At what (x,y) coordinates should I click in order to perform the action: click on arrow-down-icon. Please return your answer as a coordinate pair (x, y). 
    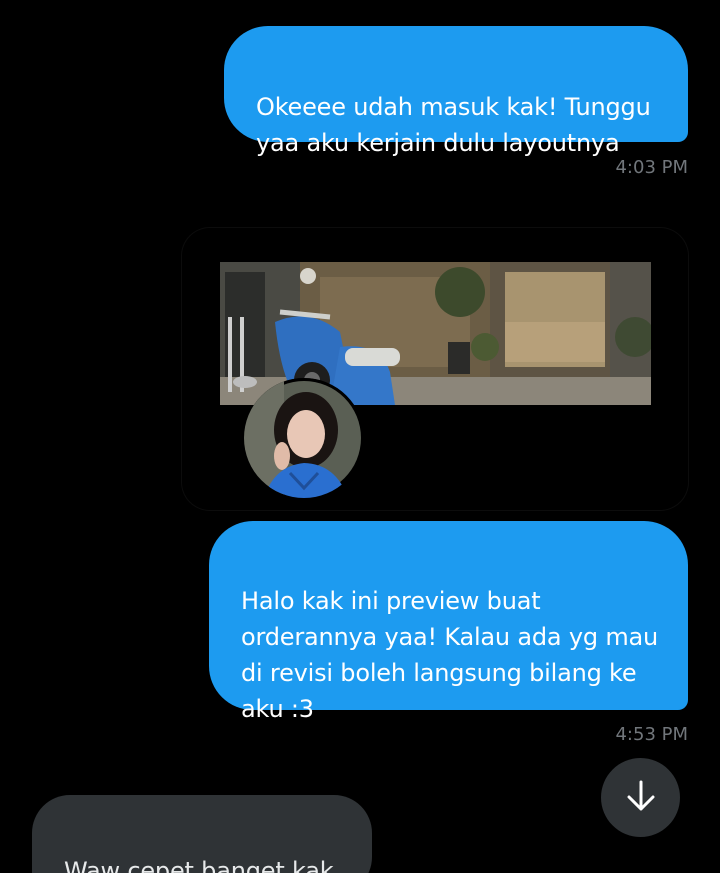
    Looking at the image, I should click on (641, 798).